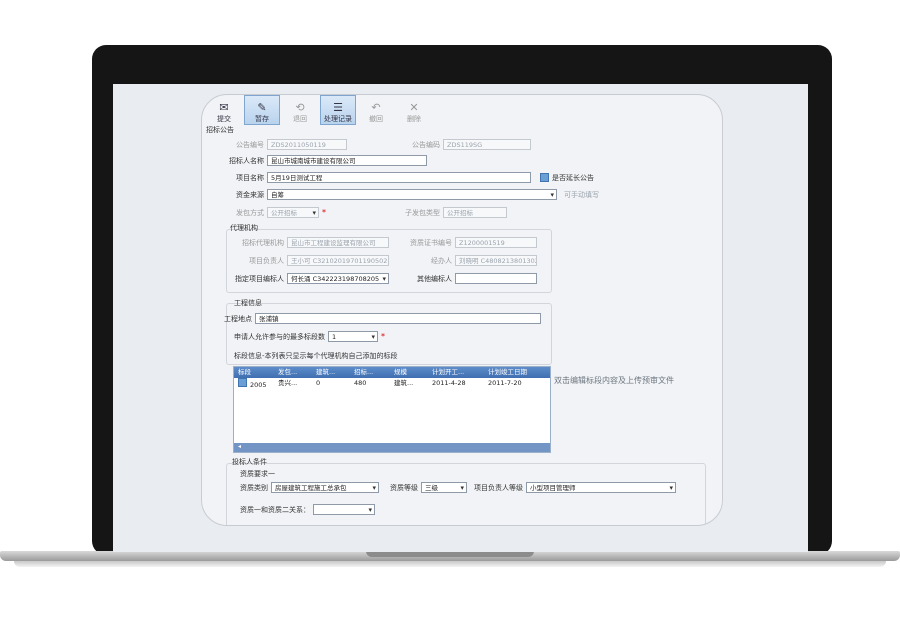 The width and height of the screenshot is (900, 630). I want to click on save-draft-button: ✎ 暂存, so click(262, 110).